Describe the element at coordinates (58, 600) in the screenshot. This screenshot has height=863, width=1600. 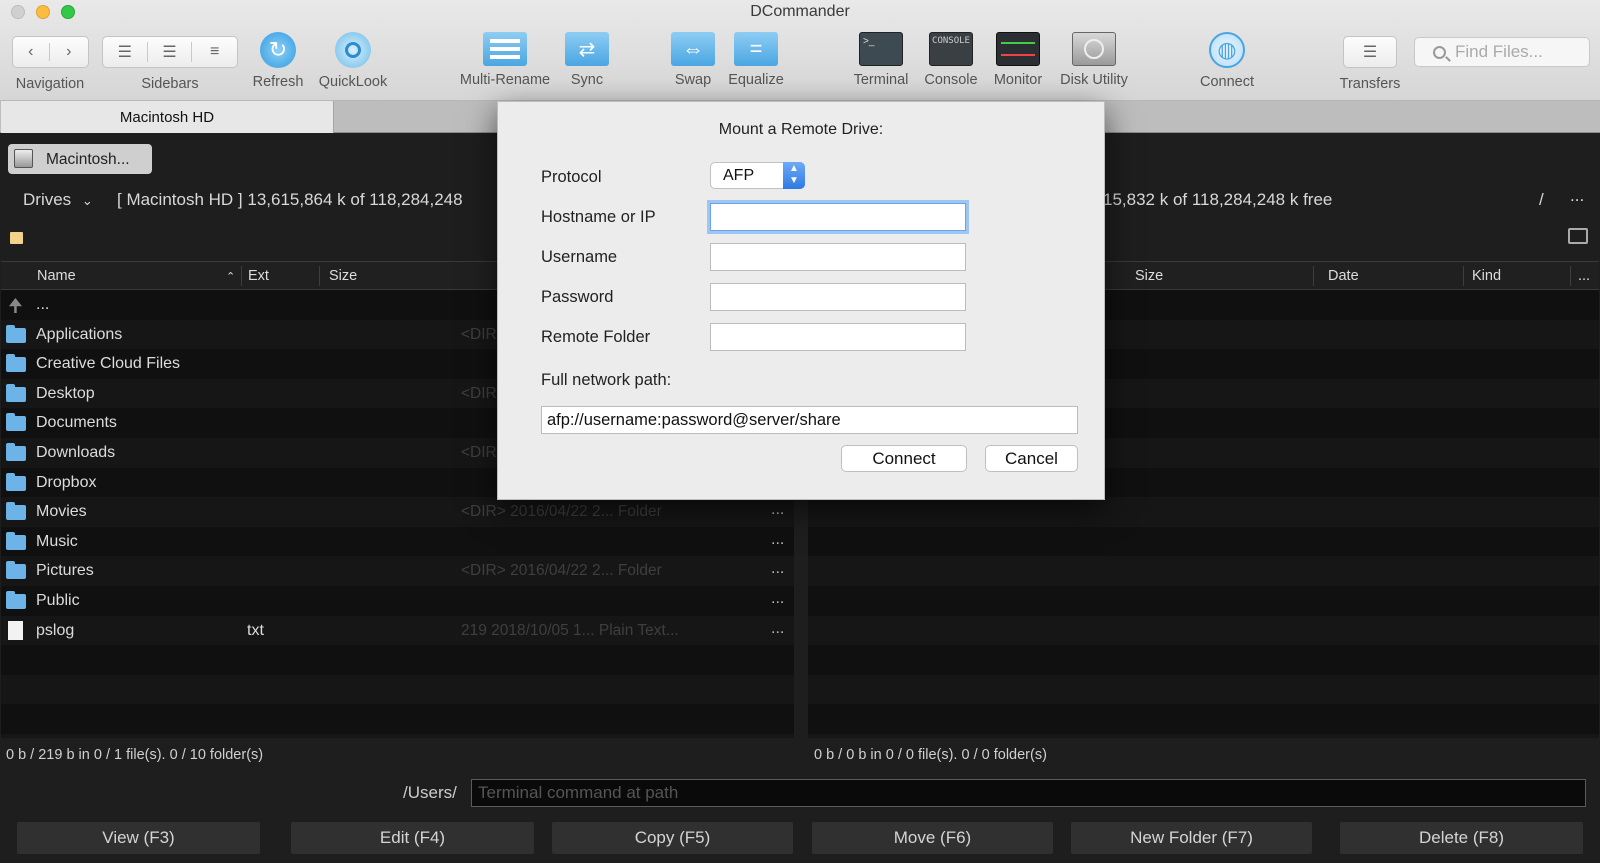
I see `file-name: Public` at that location.